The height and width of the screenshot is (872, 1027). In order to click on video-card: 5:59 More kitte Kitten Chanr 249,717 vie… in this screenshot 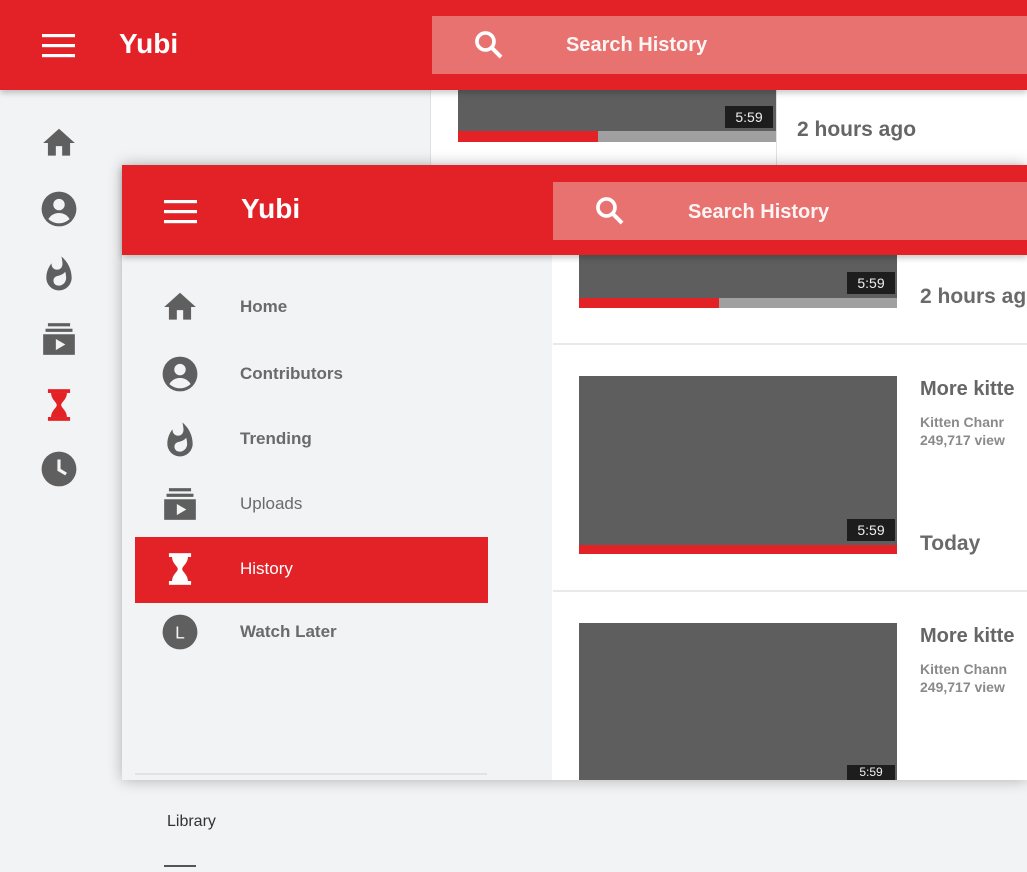, I will do `click(790, 467)`.